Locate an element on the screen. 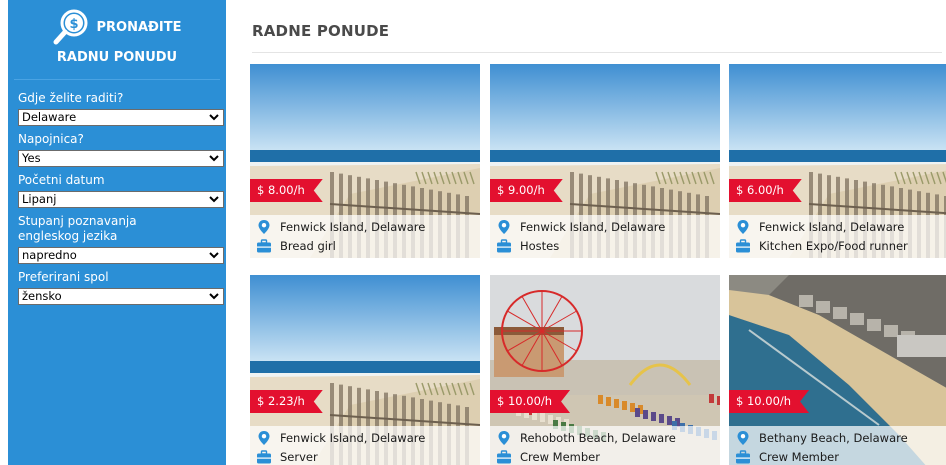 The width and height of the screenshot is (946, 465). tips-select-value: Yes is located at coordinates (31, 158).